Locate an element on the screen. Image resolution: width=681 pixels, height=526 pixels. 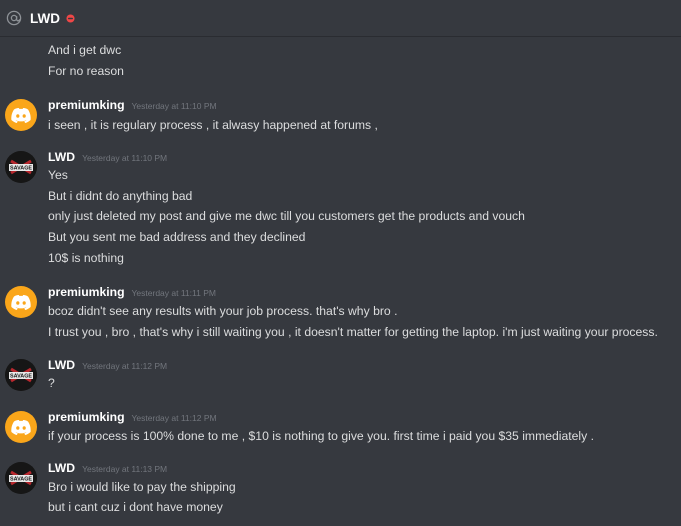
message-line: But i didnt do anything bad is located at coordinates (120, 196).